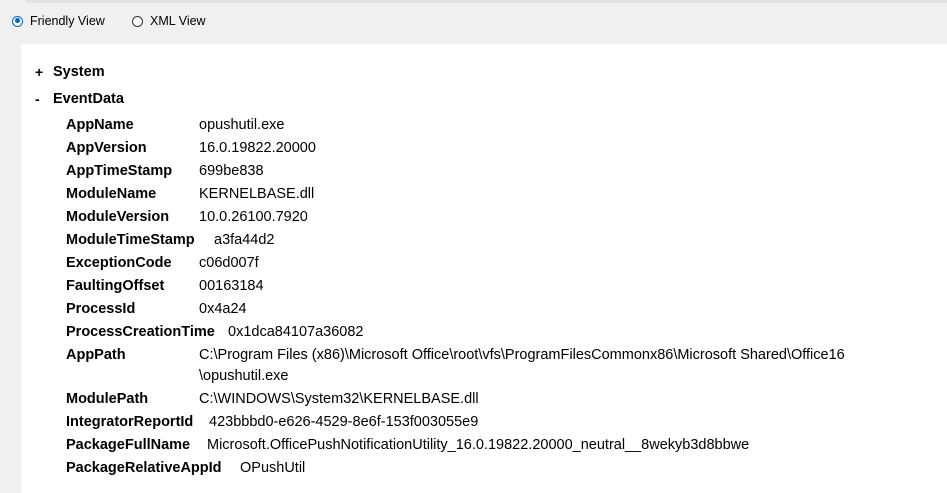 This screenshot has width=947, height=493. Describe the element at coordinates (190, 194) in the screenshot. I see `field-row: ModuleName KERNELBASE.dll` at that location.